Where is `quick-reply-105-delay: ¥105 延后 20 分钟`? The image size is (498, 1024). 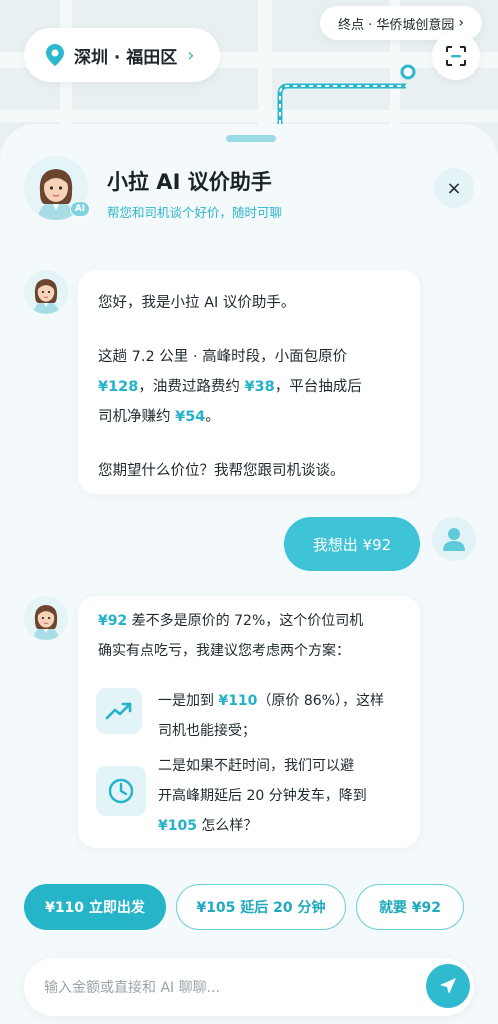 quick-reply-105-delay: ¥105 延后 20 分钟 is located at coordinates (261, 907).